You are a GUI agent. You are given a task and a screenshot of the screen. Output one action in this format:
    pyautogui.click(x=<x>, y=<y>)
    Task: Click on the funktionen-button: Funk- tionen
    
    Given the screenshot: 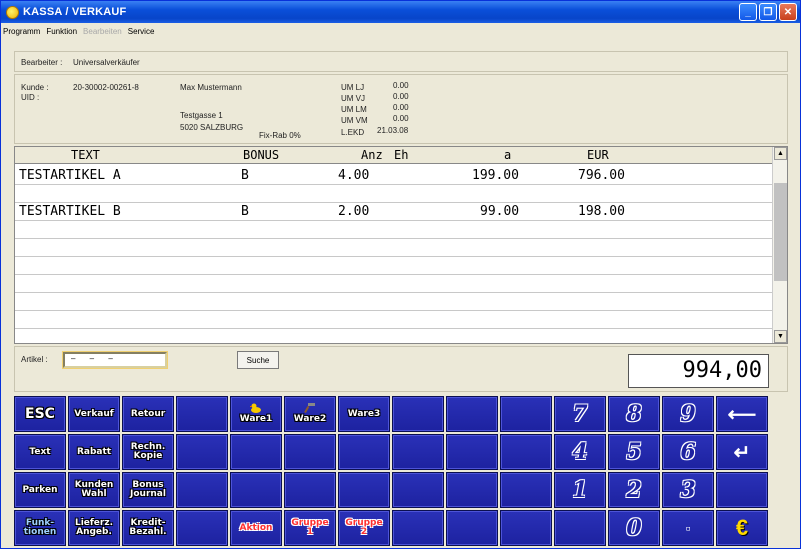 What is the action you would take?
    pyautogui.click(x=40, y=528)
    